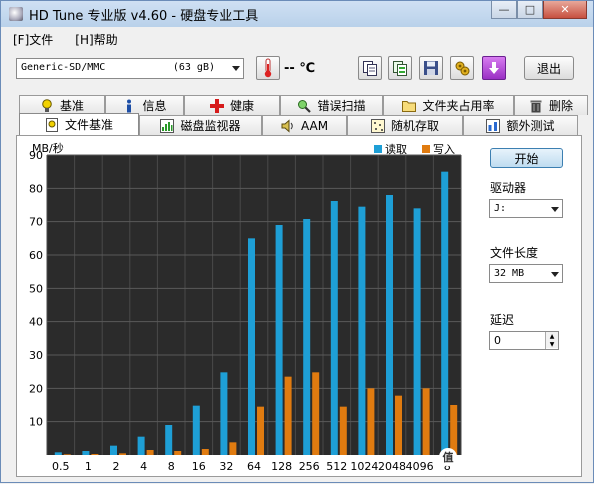 This screenshot has width=594, height=484. Describe the element at coordinates (71, 106) in the screenshot. I see `tab-benchmark-label: 基准` at that location.